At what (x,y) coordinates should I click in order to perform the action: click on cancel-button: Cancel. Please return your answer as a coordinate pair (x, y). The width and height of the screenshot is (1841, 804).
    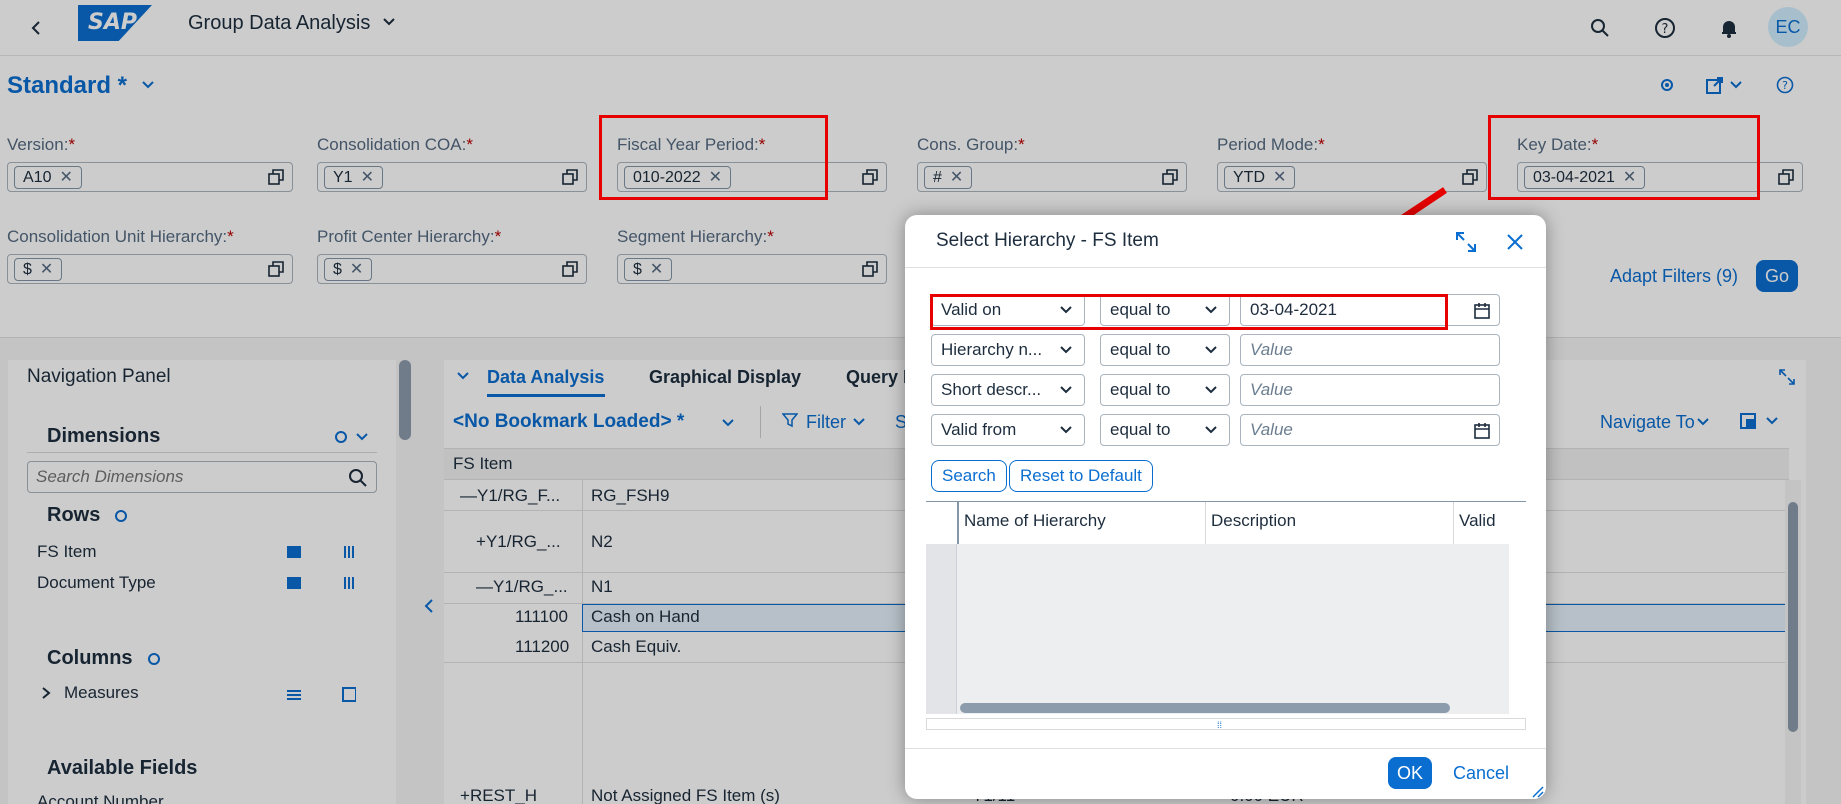
    Looking at the image, I should click on (1481, 773).